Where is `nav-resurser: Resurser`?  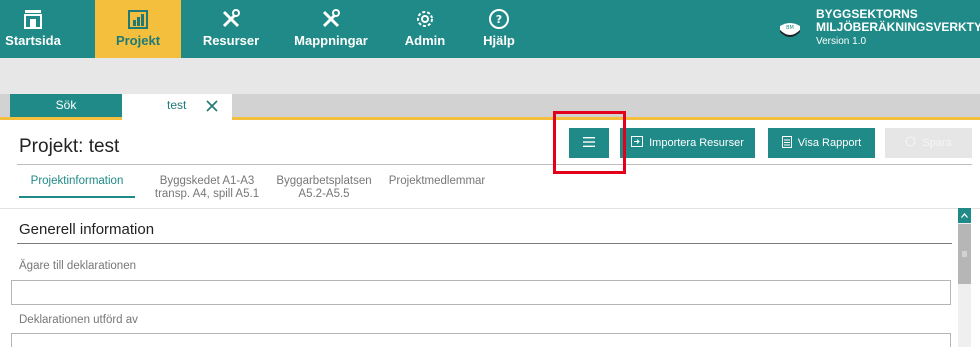
nav-resurser: Resurser is located at coordinates (231, 29).